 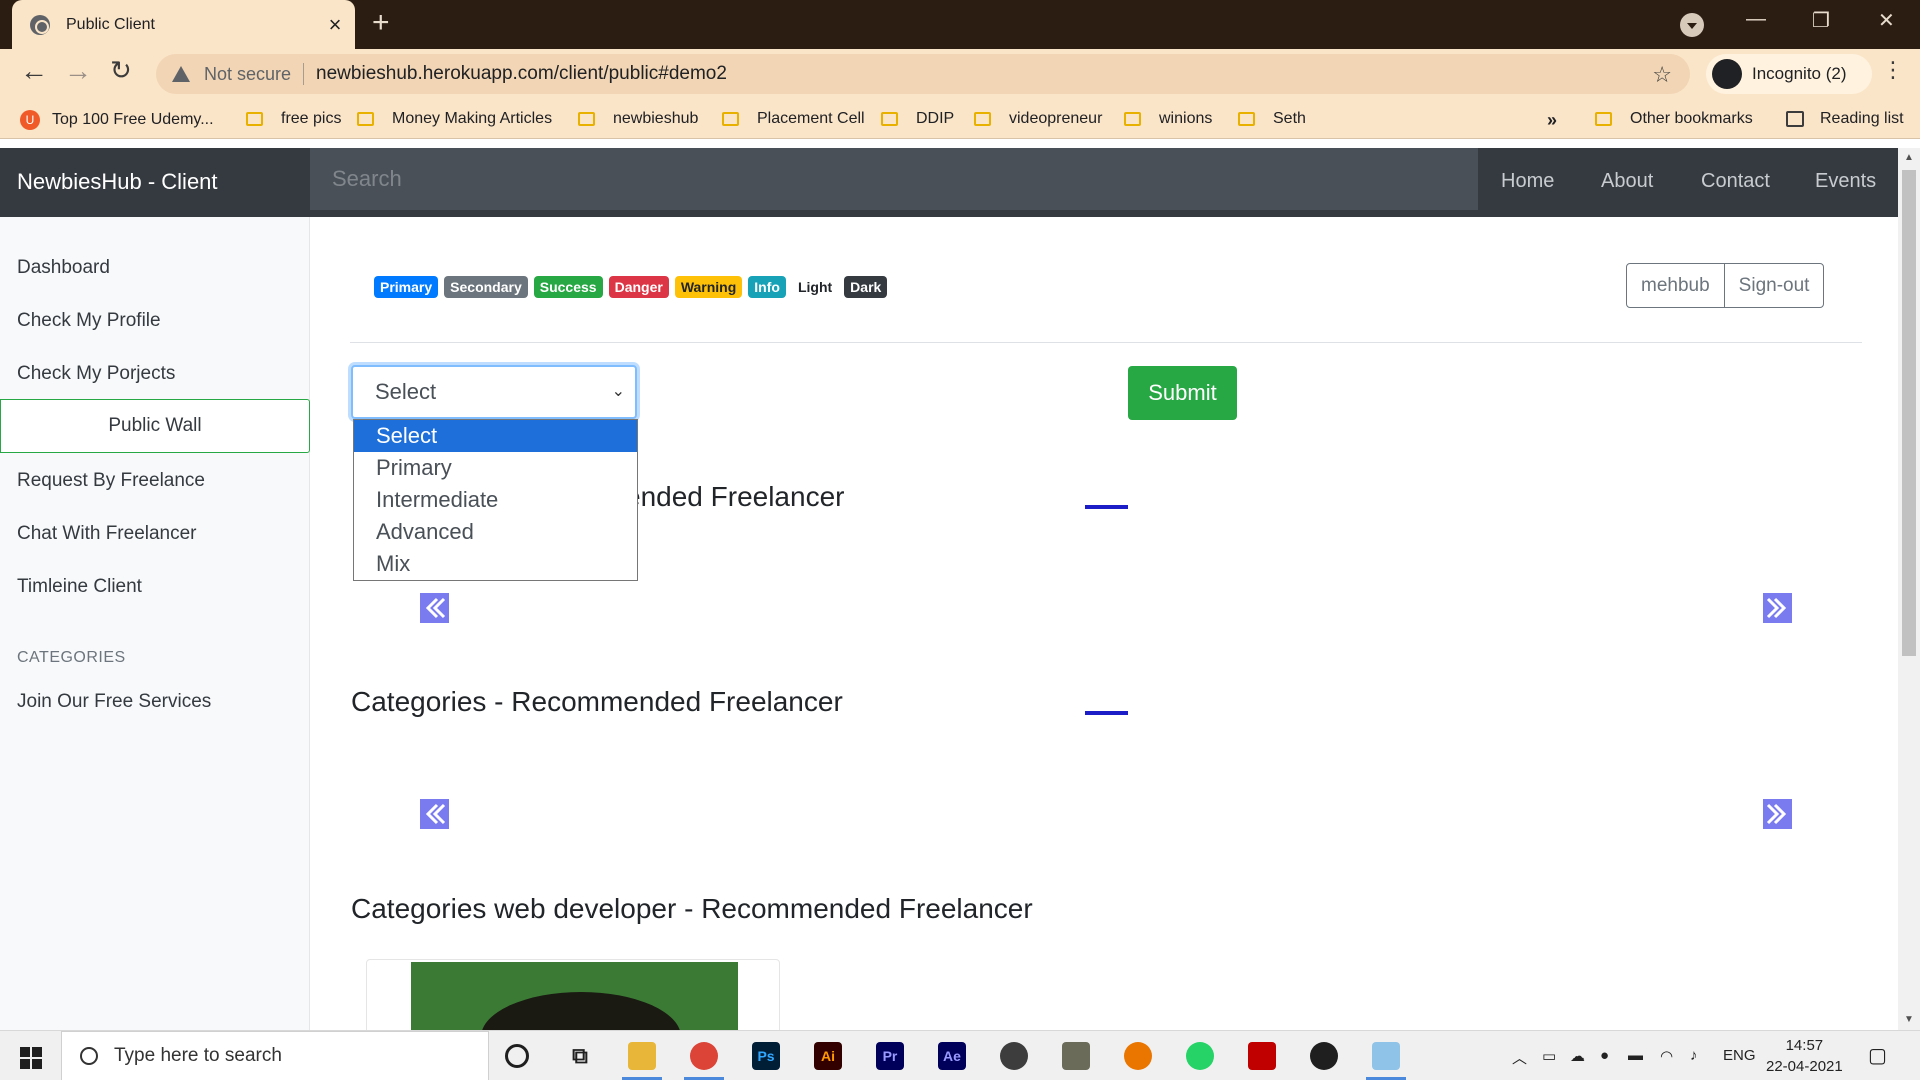 I want to click on sidebar-item-free-services: Join Our Free Services, so click(x=114, y=702).